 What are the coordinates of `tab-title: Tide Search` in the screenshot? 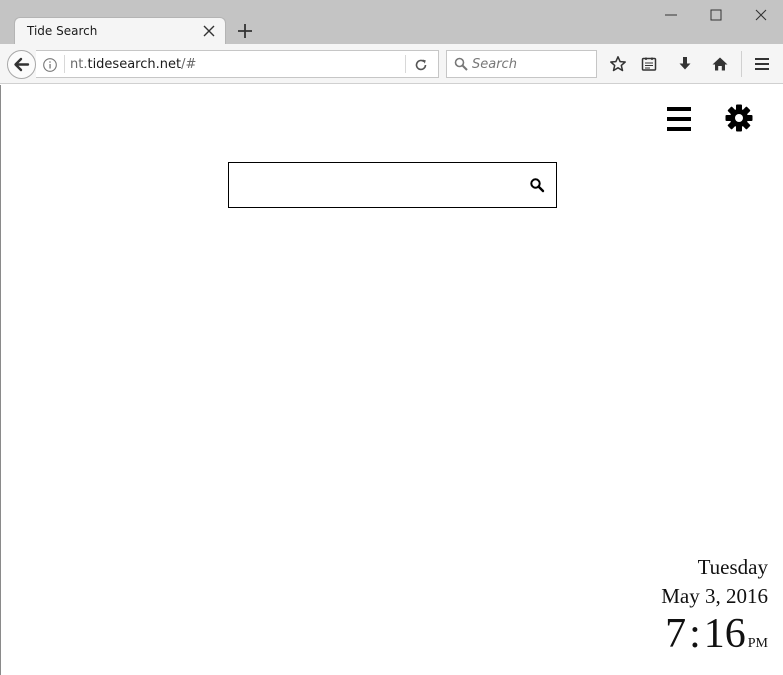 It's located at (62, 31).